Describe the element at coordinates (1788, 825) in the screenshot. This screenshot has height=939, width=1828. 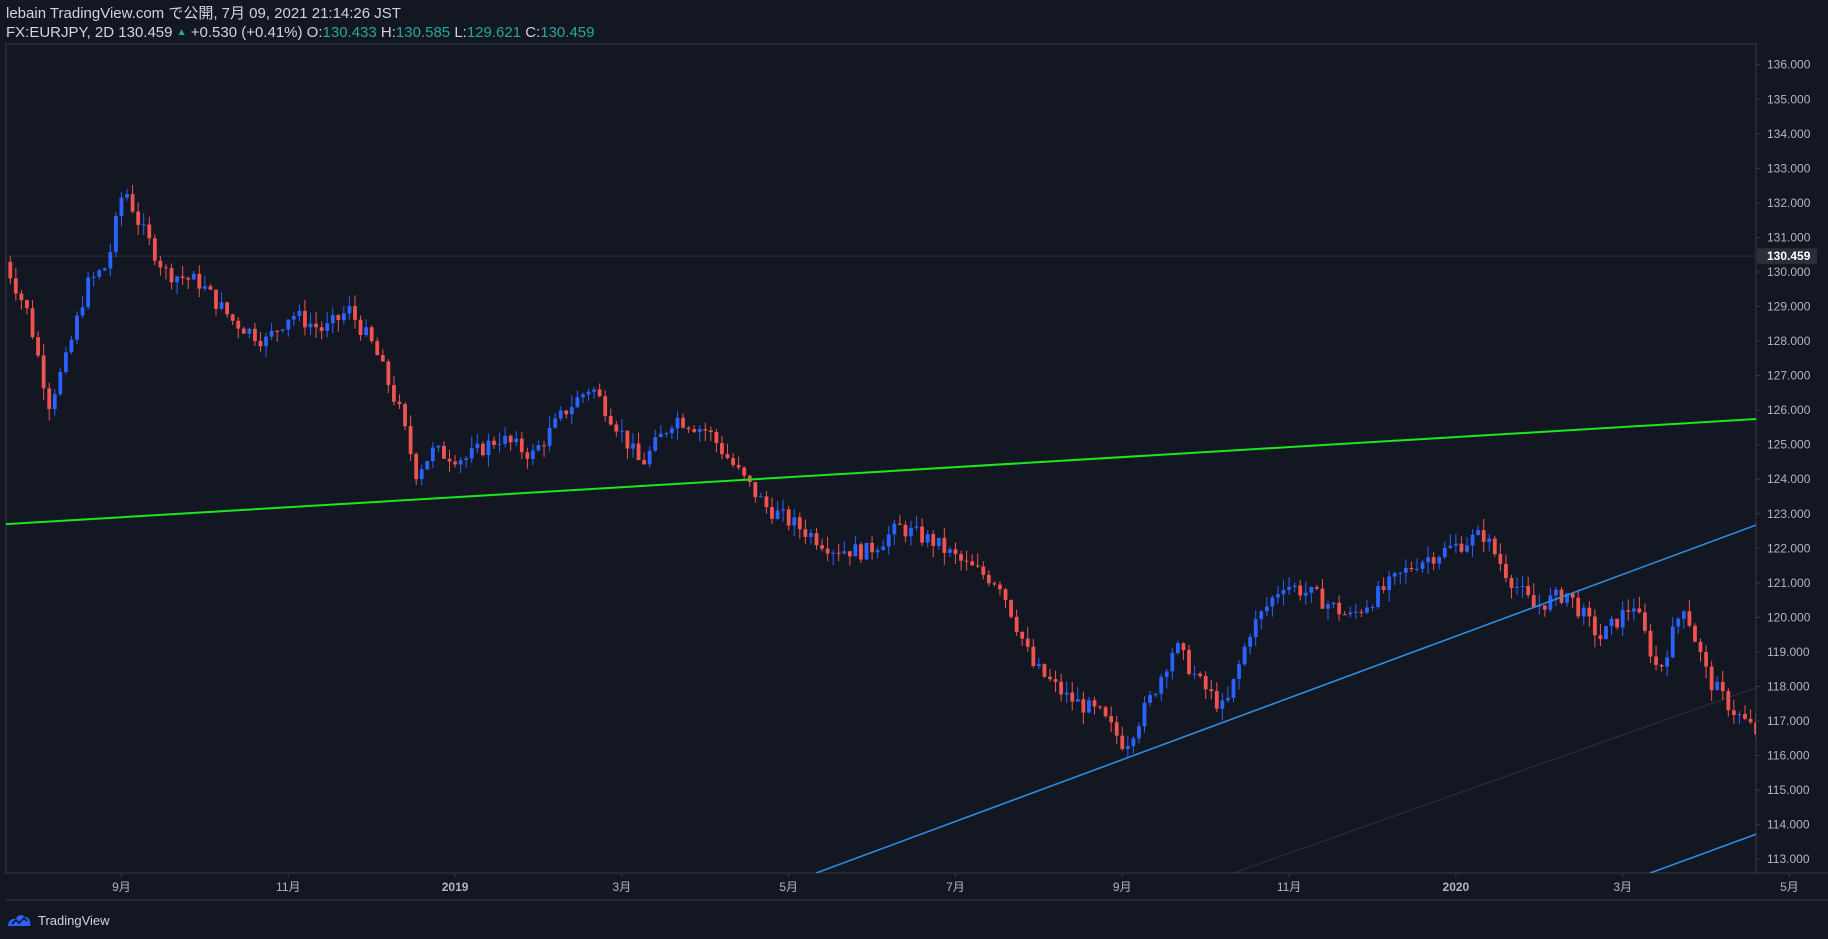
I see `price-tick-label: 114.000` at that location.